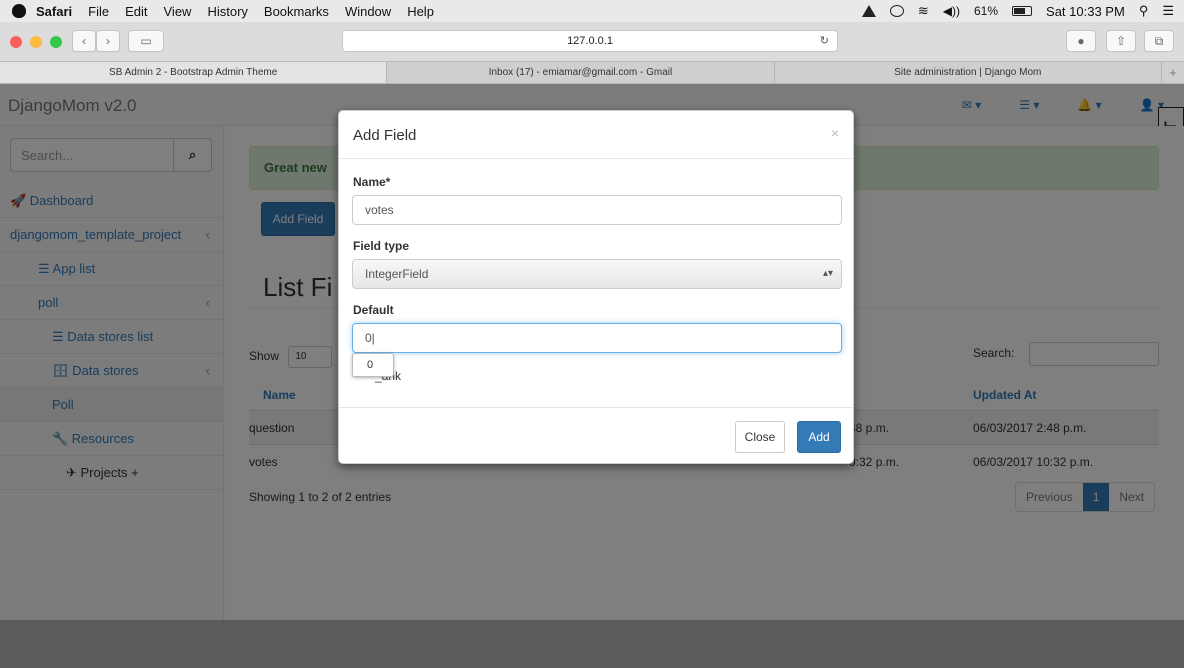 This screenshot has width=1184, height=668. I want to click on sidebar-toggle-button: ▭, so click(146, 41).